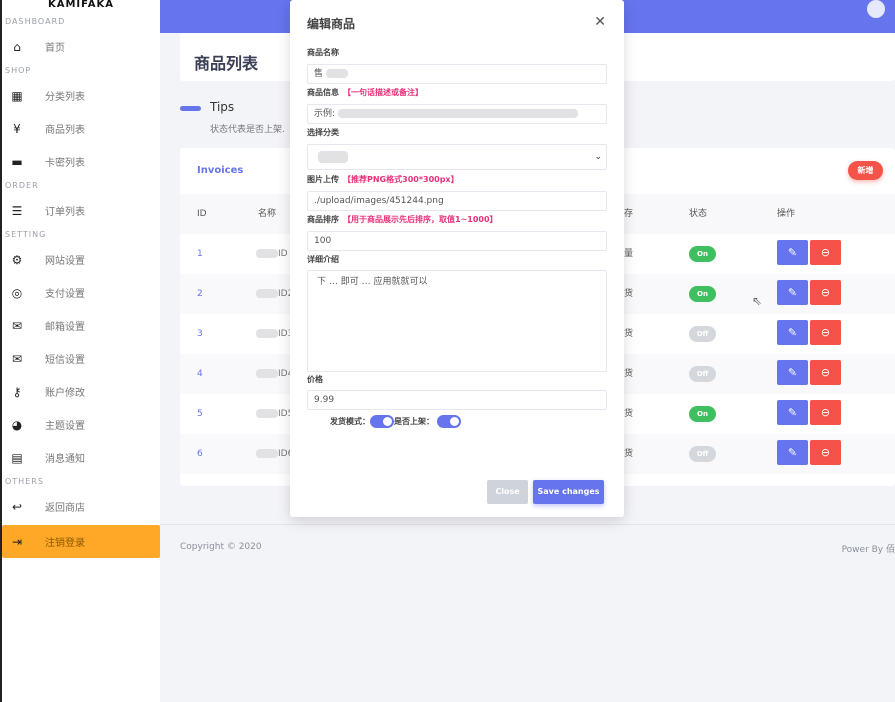 The width and height of the screenshot is (895, 702). What do you see at coordinates (457, 114) in the screenshot?
I see `info-input: 示例:` at bounding box center [457, 114].